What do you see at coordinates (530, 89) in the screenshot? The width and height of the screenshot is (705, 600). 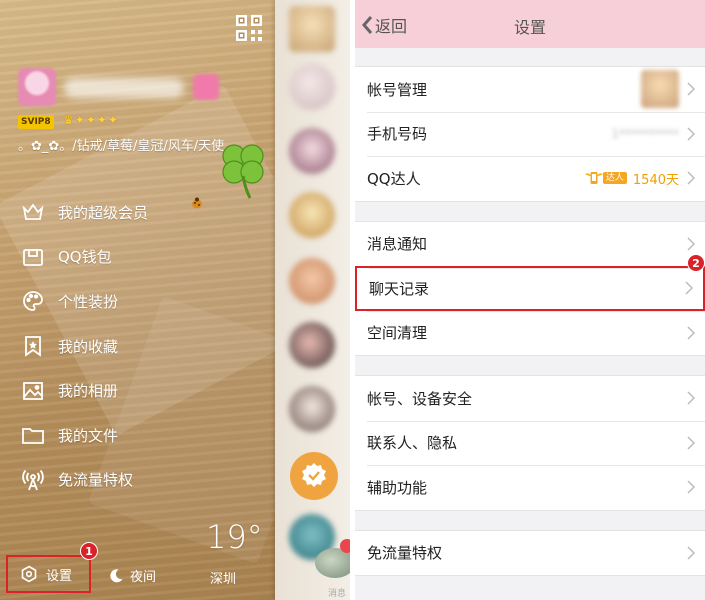 I see `row-account-management: 帐号管理` at bounding box center [530, 89].